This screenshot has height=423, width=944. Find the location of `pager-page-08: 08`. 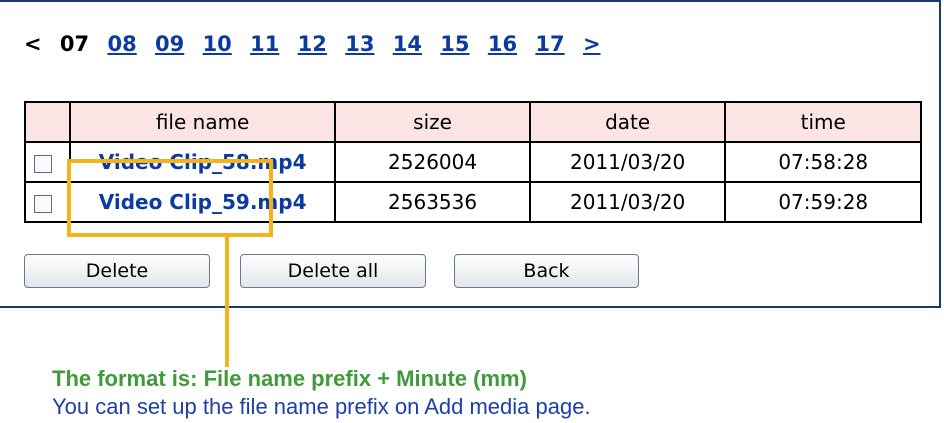

pager-page-08: 08 is located at coordinates (121, 44).